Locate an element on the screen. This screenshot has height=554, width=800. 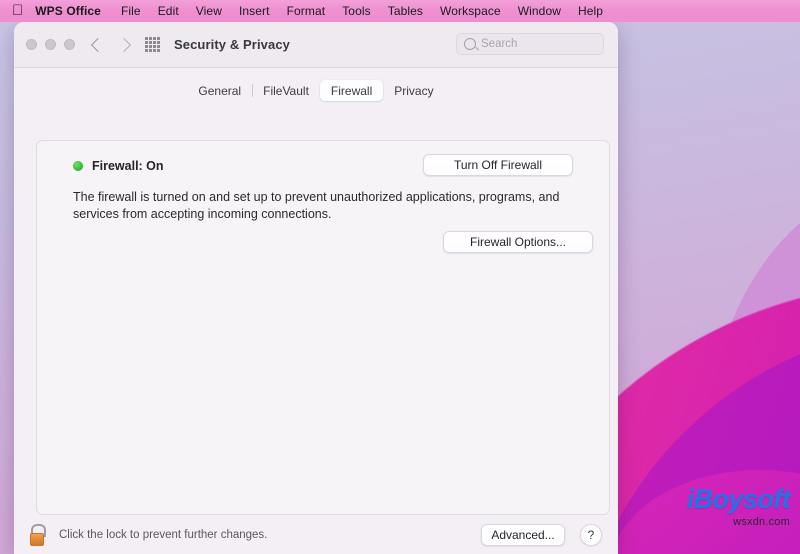
chevron-left-icon is located at coordinates (98, 44).